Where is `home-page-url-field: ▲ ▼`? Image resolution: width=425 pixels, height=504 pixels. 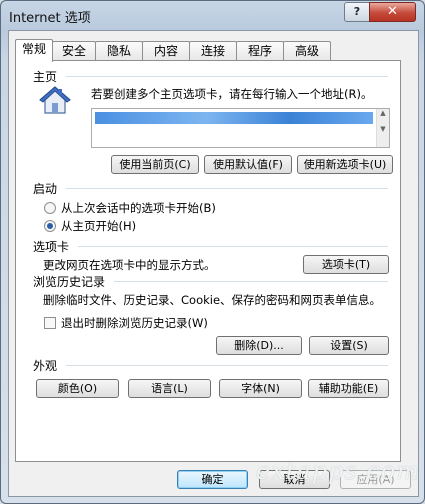
home-page-url-field: ▲ ▼ is located at coordinates (240, 128).